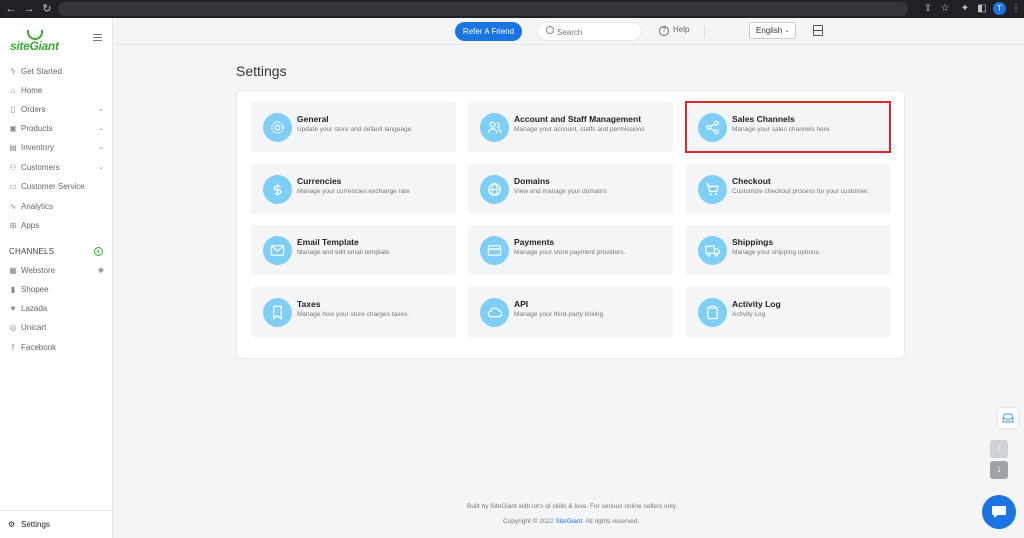  Describe the element at coordinates (664, 31) in the screenshot. I see `help-icon: ?` at that location.